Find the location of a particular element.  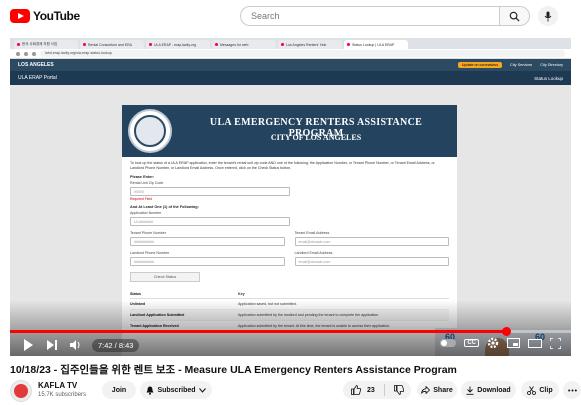

captions-button: CC is located at coordinates (471, 343).